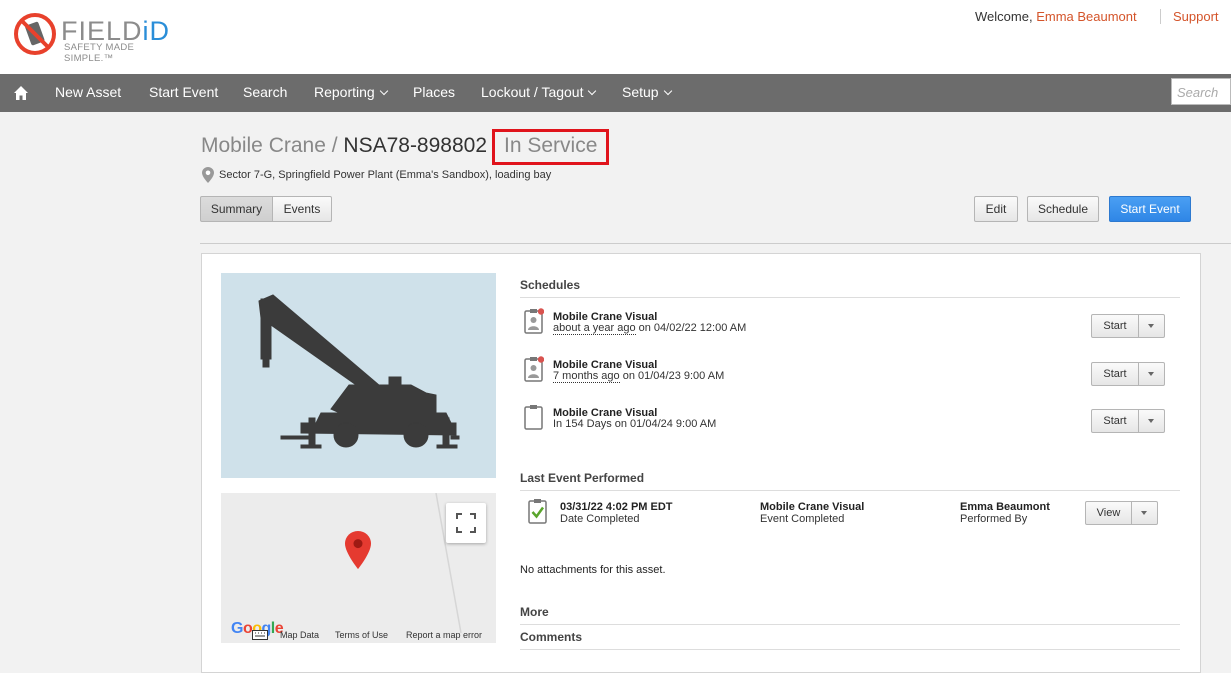 Image resolution: width=1231 pixels, height=673 pixels. Describe the element at coordinates (1150, 209) in the screenshot. I see `start-event-button: Start Event` at that location.